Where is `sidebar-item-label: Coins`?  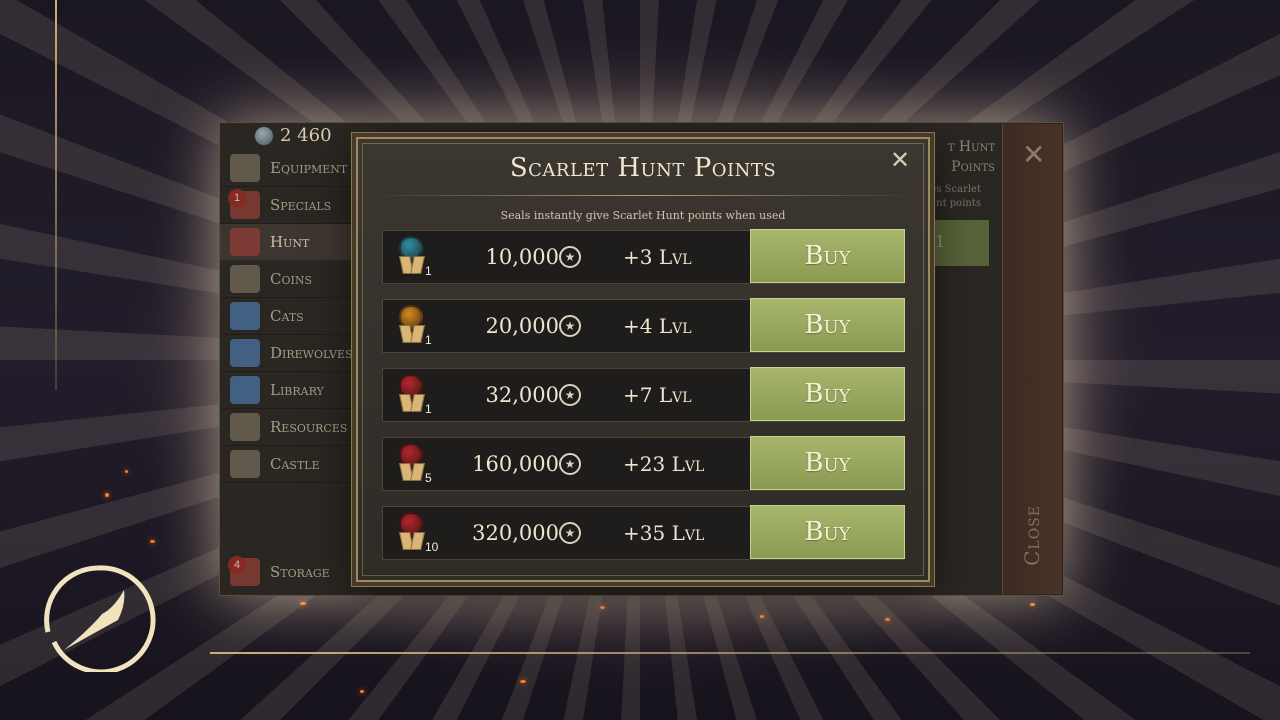 sidebar-item-label: Coins is located at coordinates (291, 279).